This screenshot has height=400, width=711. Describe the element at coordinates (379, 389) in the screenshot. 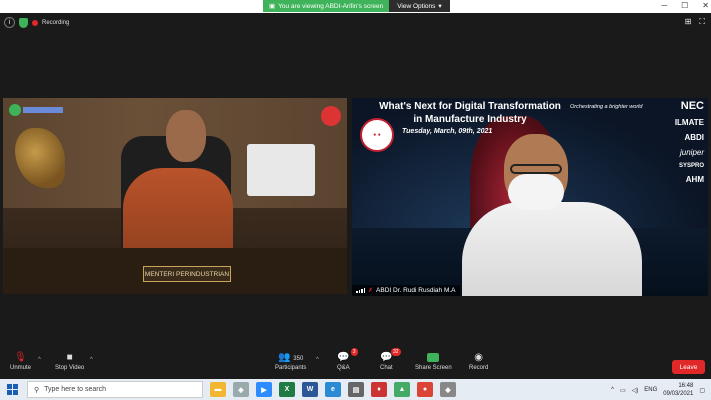

I see `app-icon: ♦` at that location.